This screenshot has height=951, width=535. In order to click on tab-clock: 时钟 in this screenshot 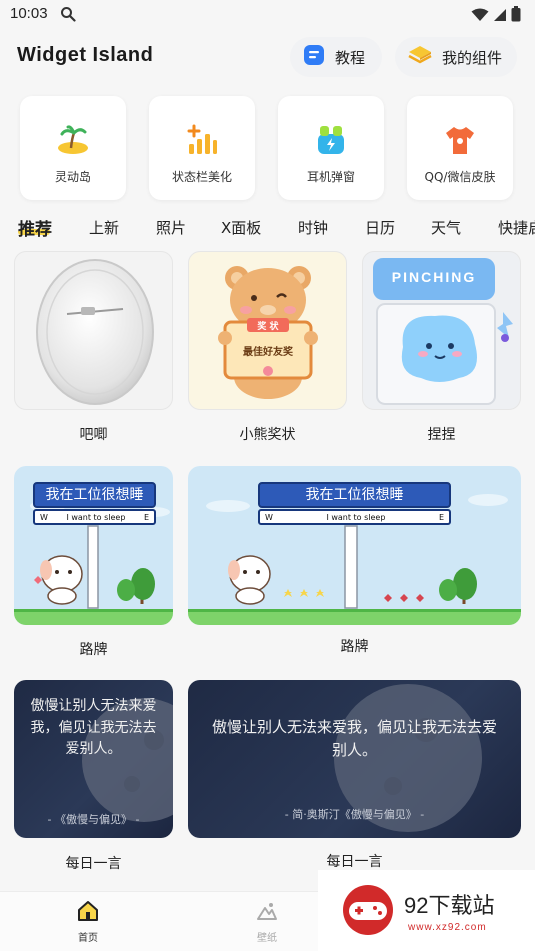, I will do `click(313, 227)`.